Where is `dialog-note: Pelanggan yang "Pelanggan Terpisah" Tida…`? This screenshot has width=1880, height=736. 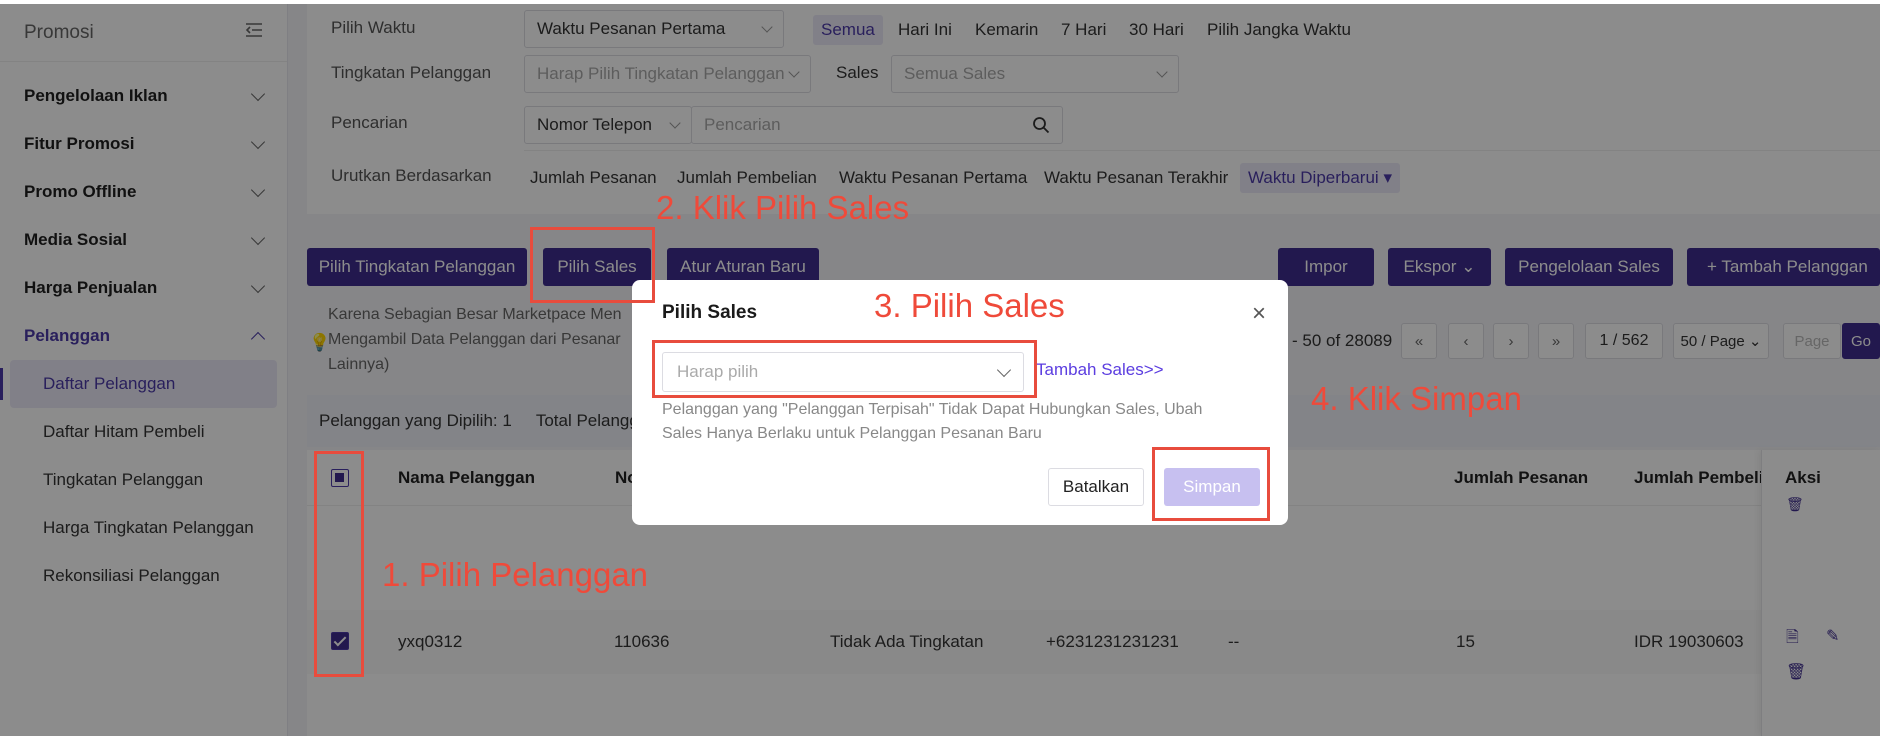
dialog-note: Pelanggan yang "Pelanggan Terpisah" Tida… is located at coordinates (932, 421).